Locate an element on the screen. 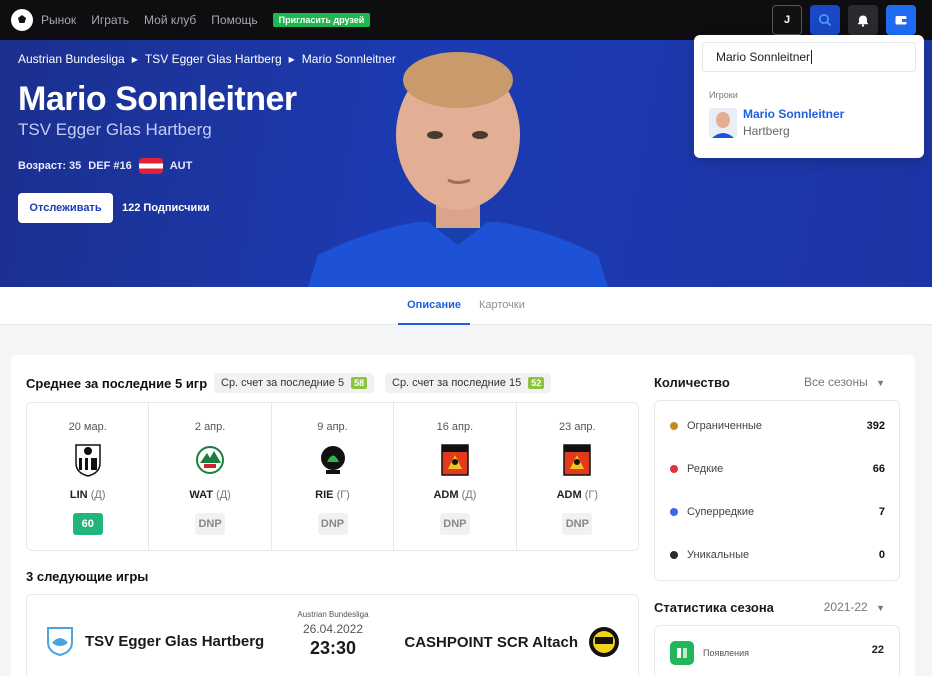  player-position: DEF #16 is located at coordinates (110, 166).